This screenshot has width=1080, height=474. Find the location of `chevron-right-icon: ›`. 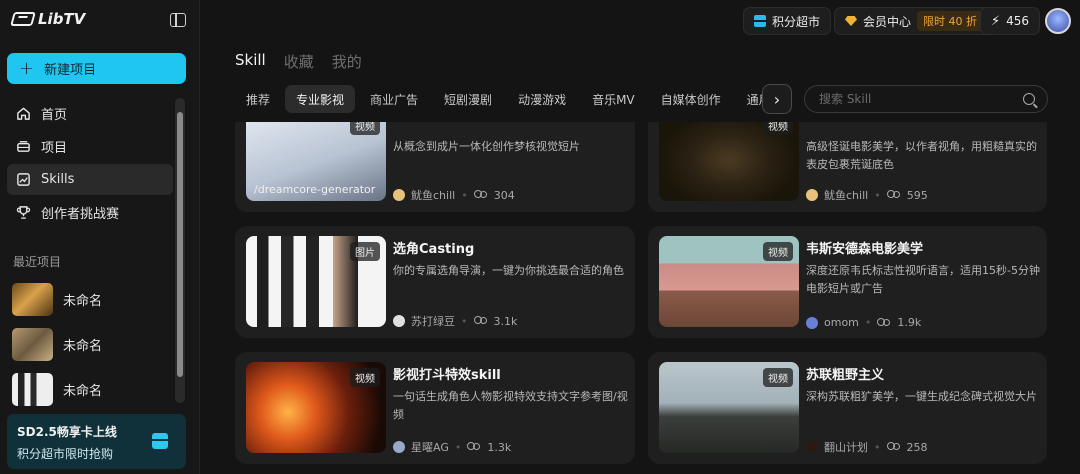

chevron-right-icon: › is located at coordinates (777, 99).